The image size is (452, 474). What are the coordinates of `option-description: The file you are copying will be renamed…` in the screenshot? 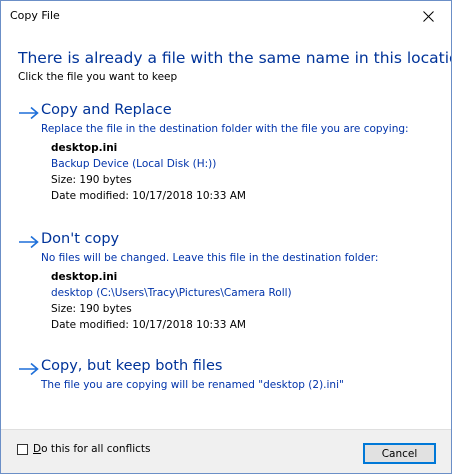 It's located at (192, 385).